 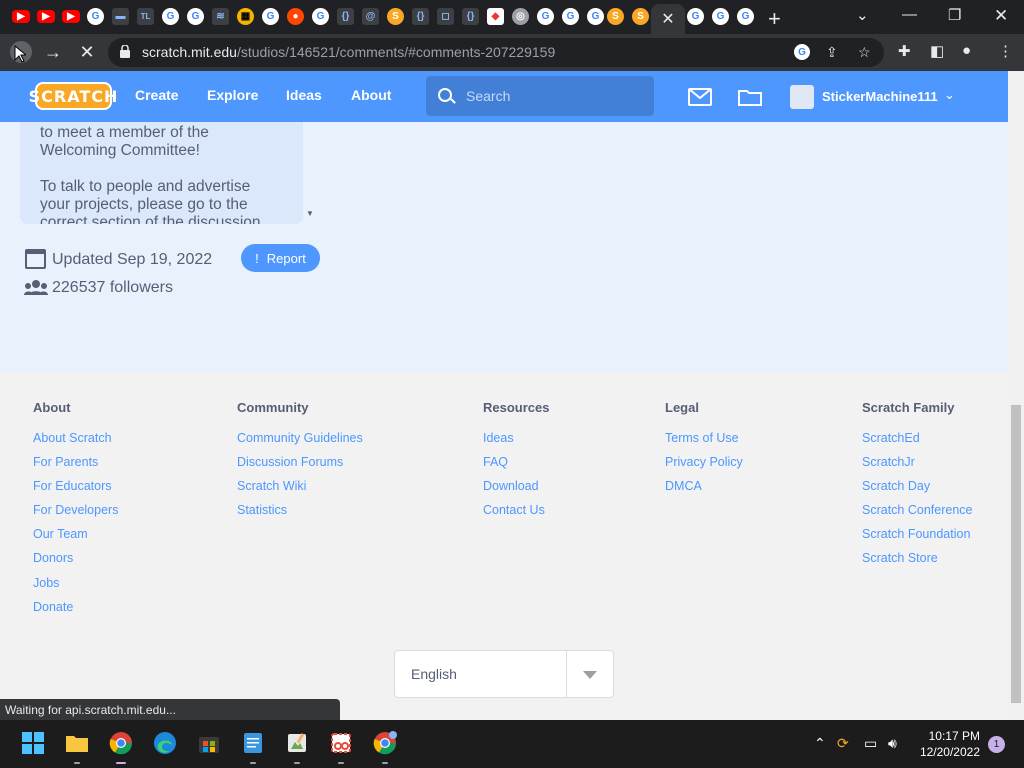 I want to click on show-hidden-icons-chevron-icon: ⌃, so click(x=820, y=743).